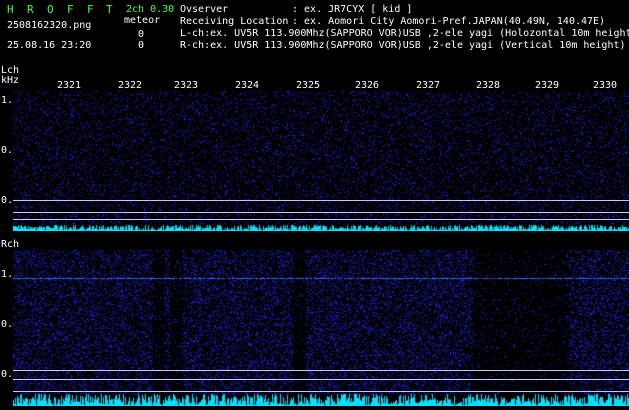 The image size is (629, 410). I want to click on observer-value: : ex. JR7CYX [ kid ], so click(352, 9).